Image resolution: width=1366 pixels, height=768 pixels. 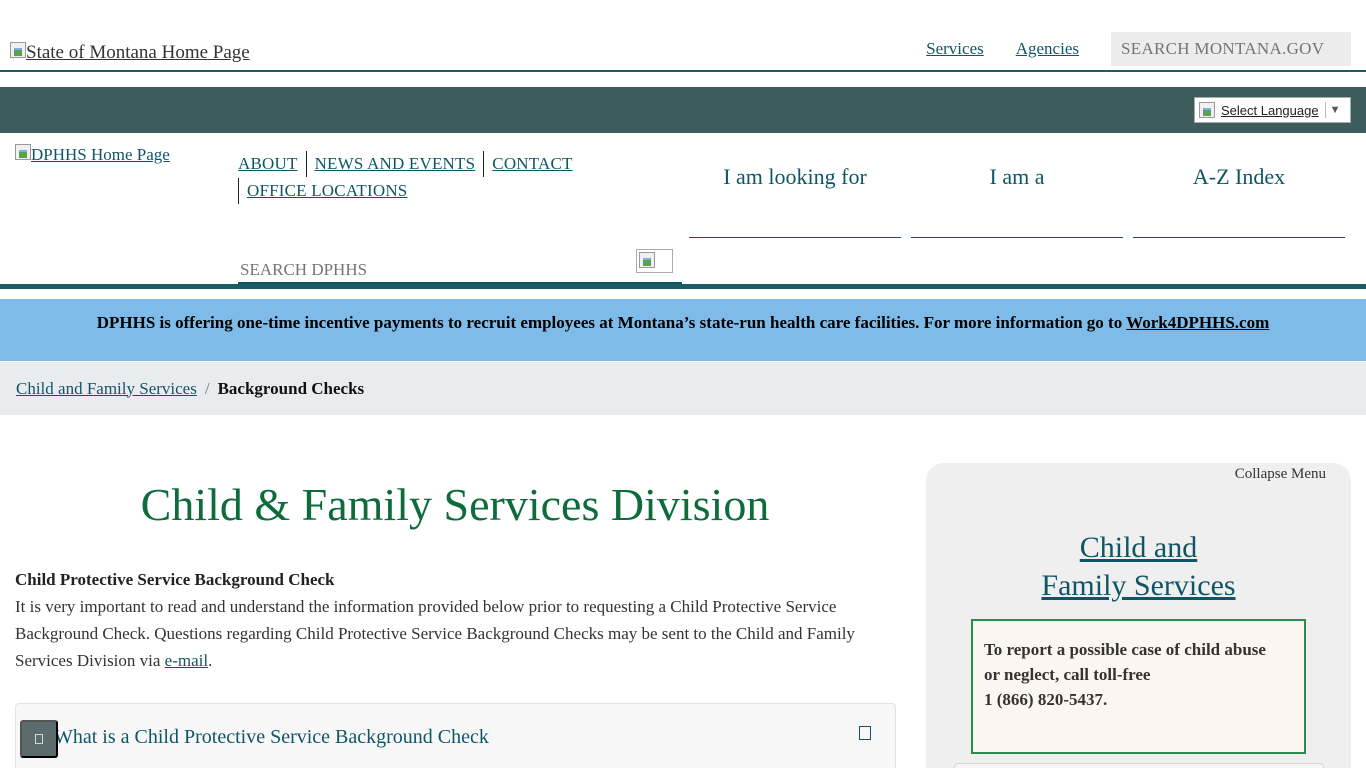 I want to click on dphhs-logo-alt-text: DPHHS Home Page, so click(x=100, y=154).